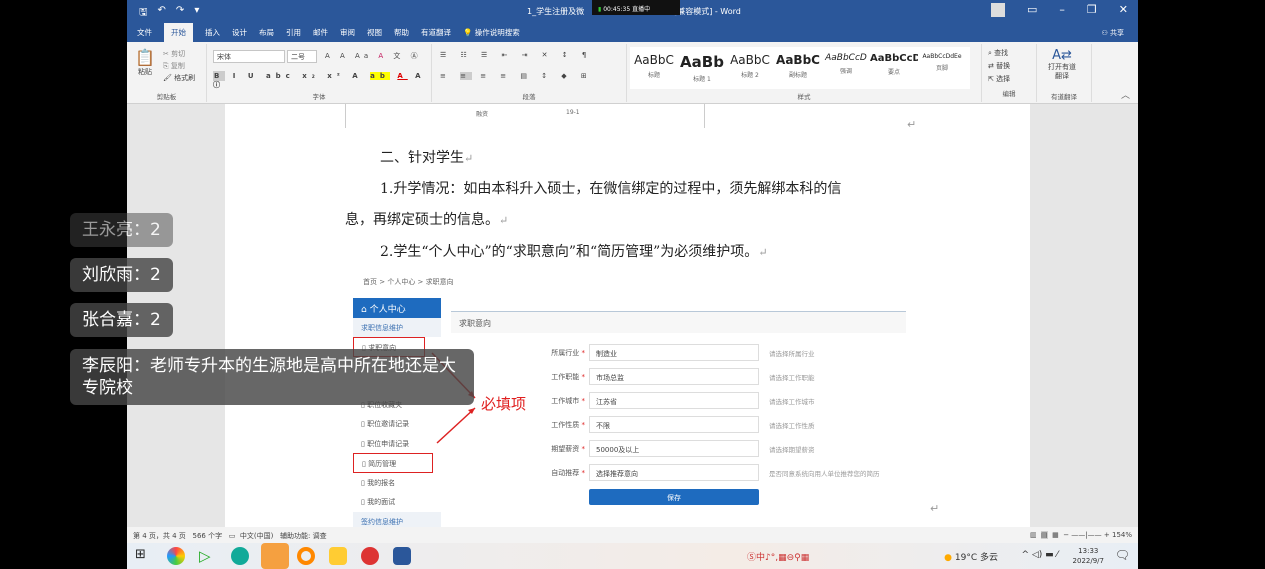 This screenshot has height=569, width=1265. What do you see at coordinates (347, 32) in the screenshot?
I see `tab-review: 审阅` at bounding box center [347, 32].